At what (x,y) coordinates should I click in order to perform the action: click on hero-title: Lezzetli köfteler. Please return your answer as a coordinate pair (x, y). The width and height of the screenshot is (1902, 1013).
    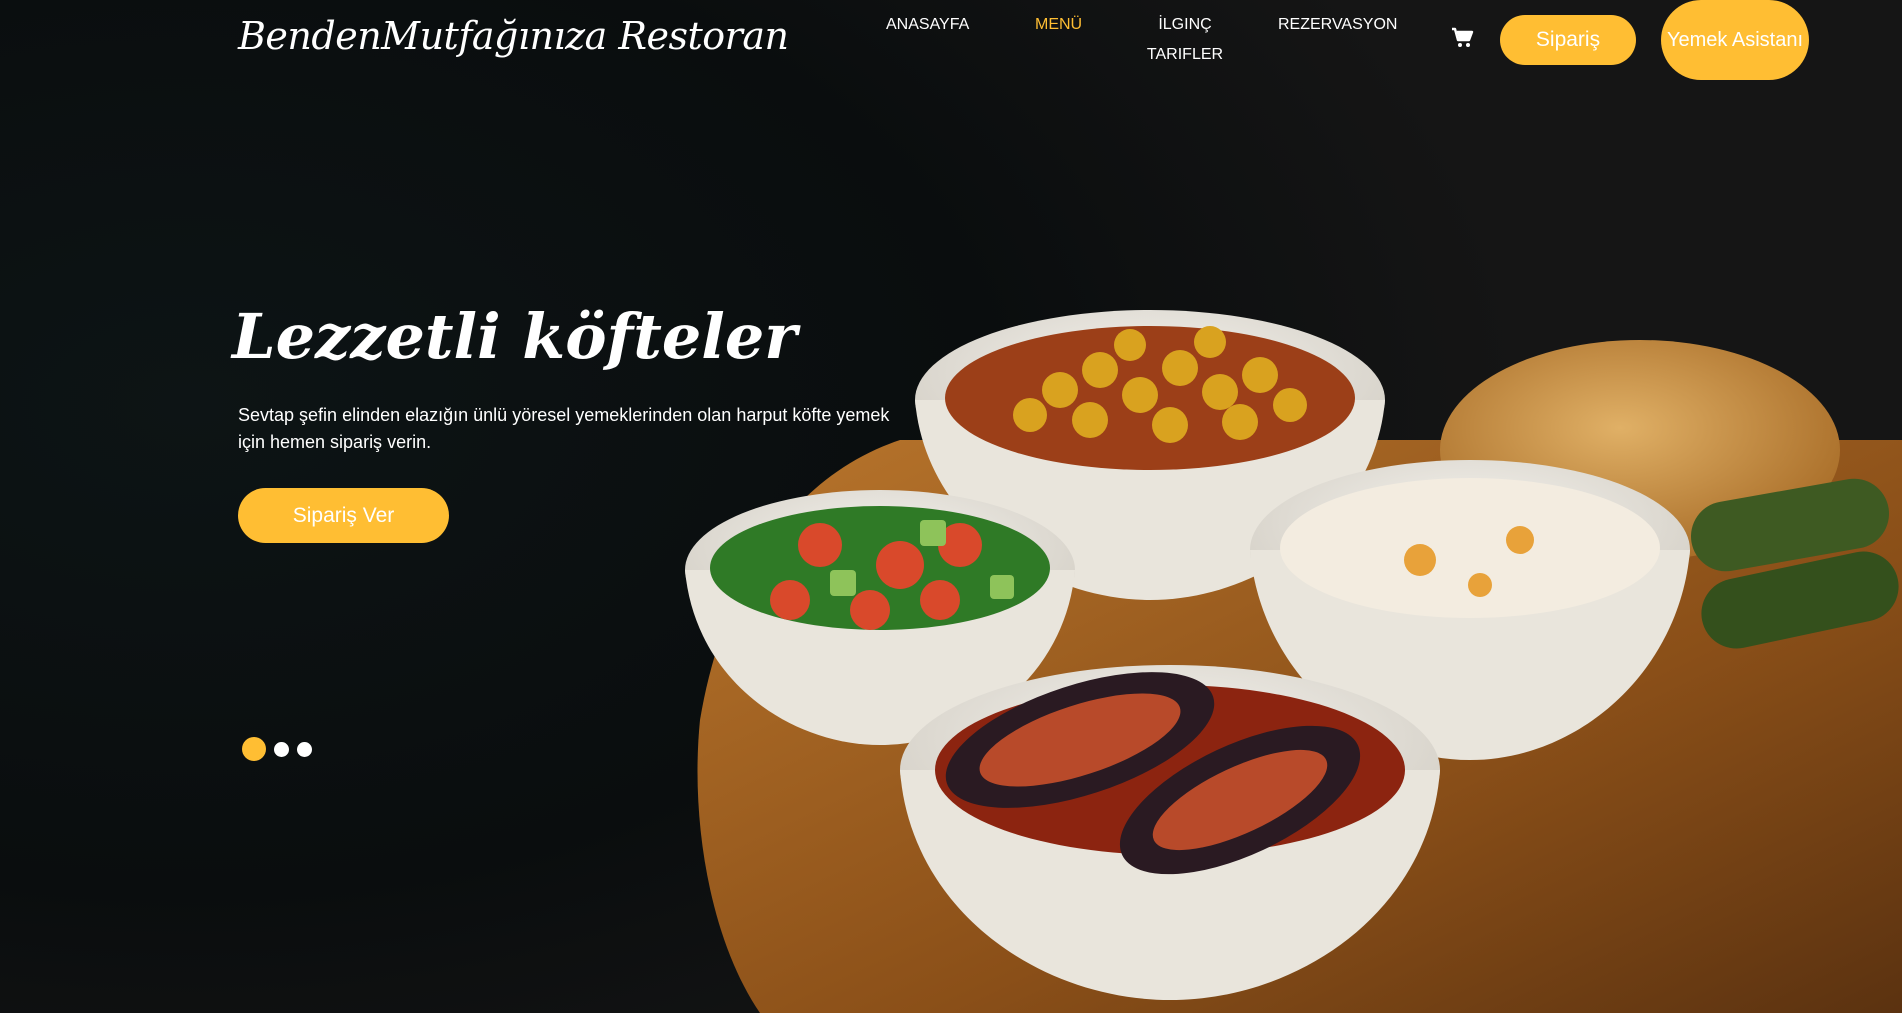
    Looking at the image, I should click on (514, 336).